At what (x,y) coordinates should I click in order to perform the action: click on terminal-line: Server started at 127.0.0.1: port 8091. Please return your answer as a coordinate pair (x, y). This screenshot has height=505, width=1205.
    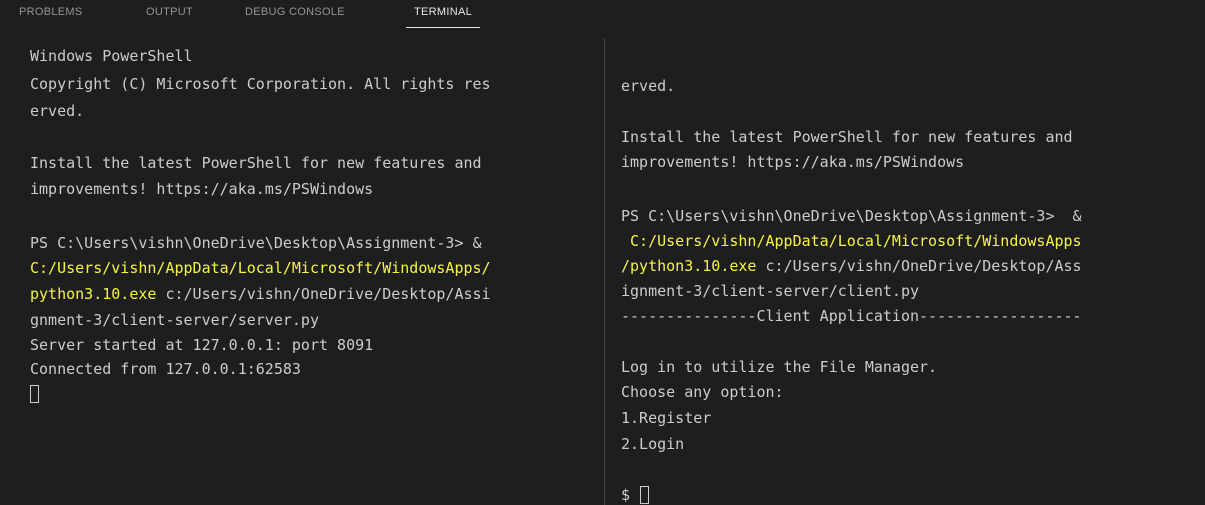
    Looking at the image, I should click on (202, 345).